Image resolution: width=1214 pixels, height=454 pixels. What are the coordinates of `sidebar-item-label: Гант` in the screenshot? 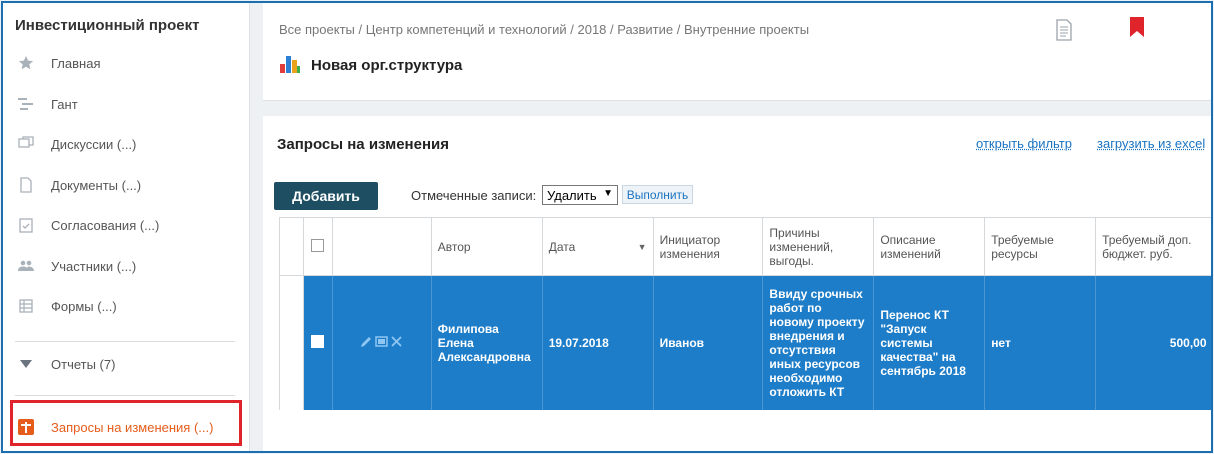 It's located at (64, 104).